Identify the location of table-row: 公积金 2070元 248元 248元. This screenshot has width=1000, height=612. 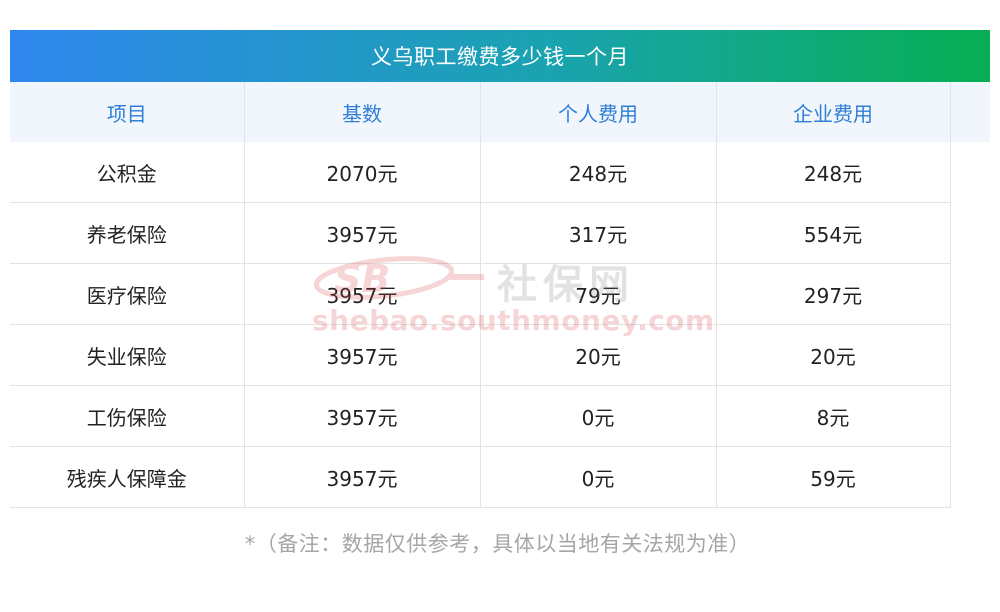
(500, 172).